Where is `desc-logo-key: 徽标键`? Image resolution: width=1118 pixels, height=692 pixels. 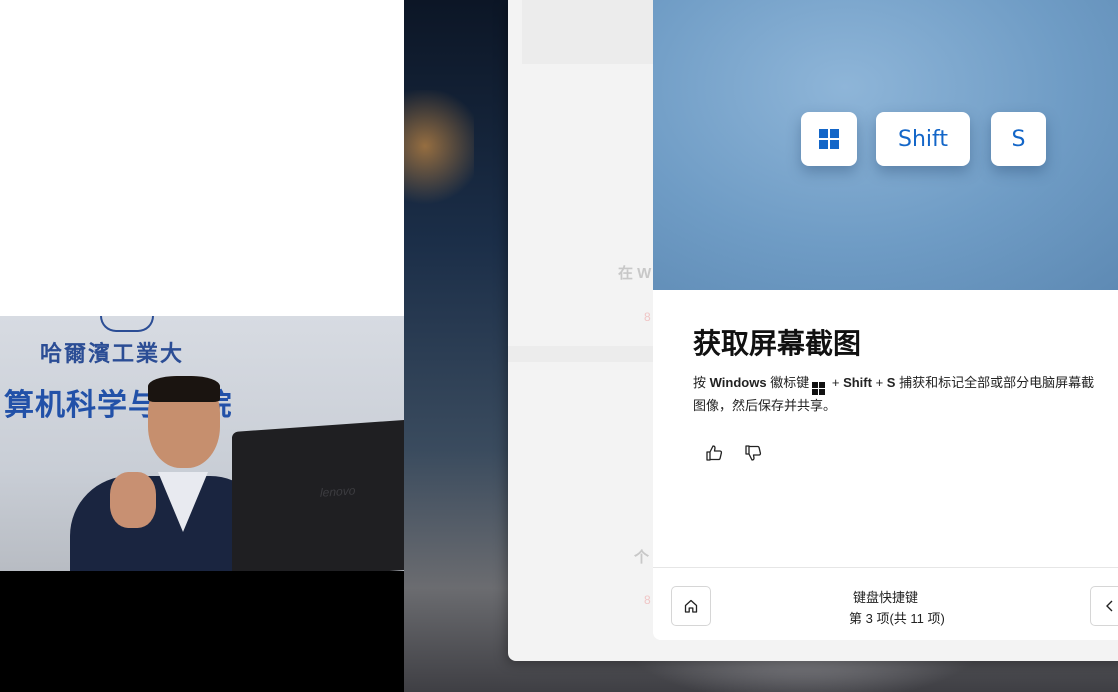
desc-logo-key: 徽标键 is located at coordinates (790, 382).